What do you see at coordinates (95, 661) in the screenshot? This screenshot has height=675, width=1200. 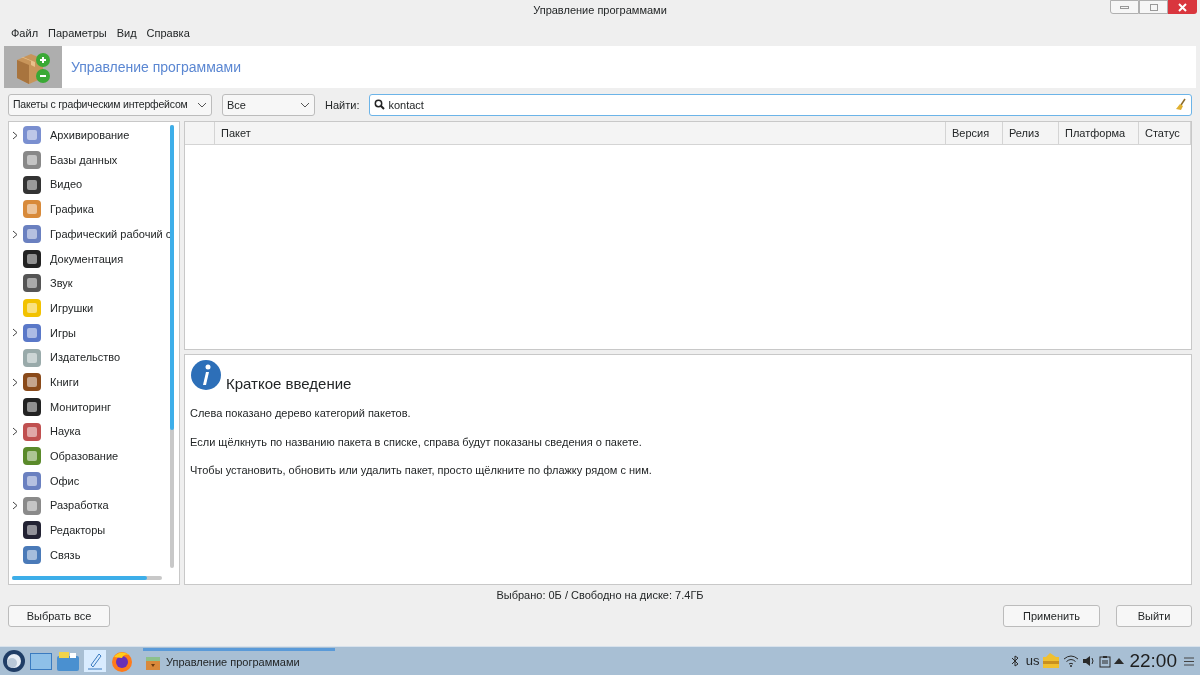 I see `text-editor-icon` at bounding box center [95, 661].